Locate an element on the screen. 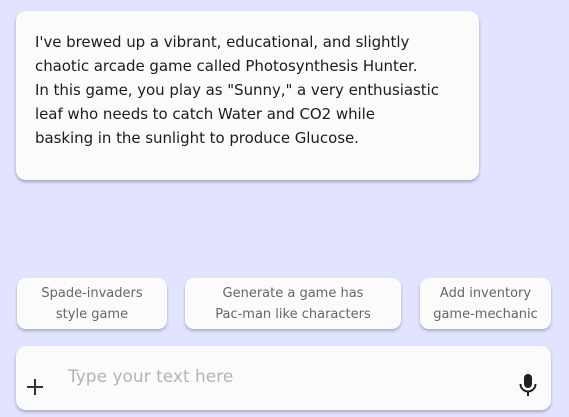  suggestion-chip-inventory: Add inventory game-mechanic is located at coordinates (485, 303).